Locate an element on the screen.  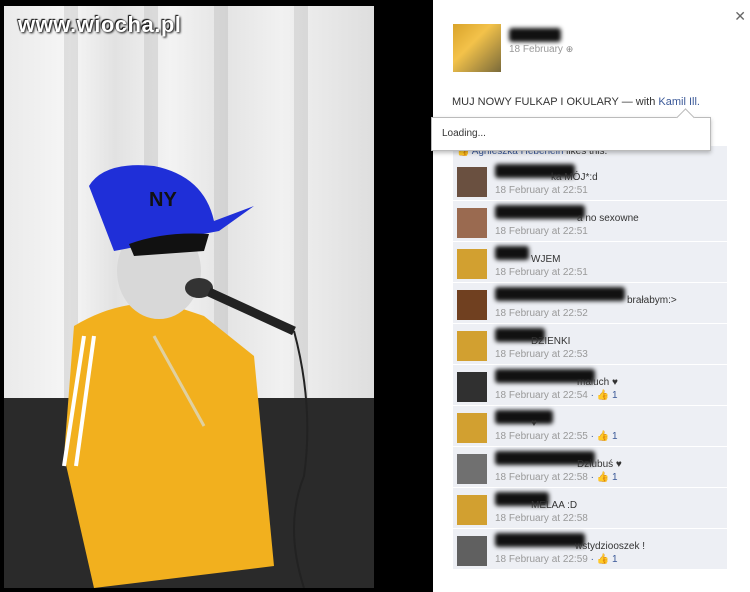
comment-meta: 18 February at 22:54 · 👍 1 is located at coordinates (556, 395).